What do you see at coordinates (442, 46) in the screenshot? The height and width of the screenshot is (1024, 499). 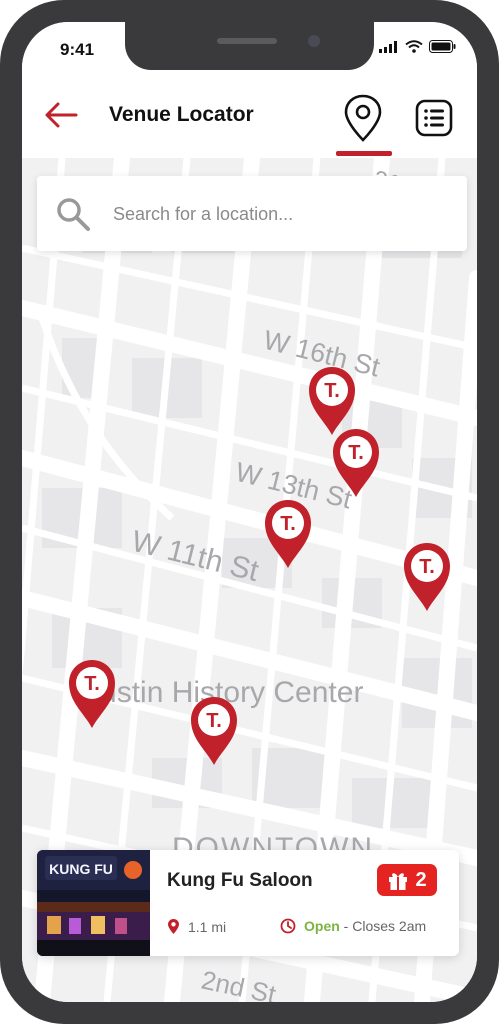 I see `battery-icon` at bounding box center [442, 46].